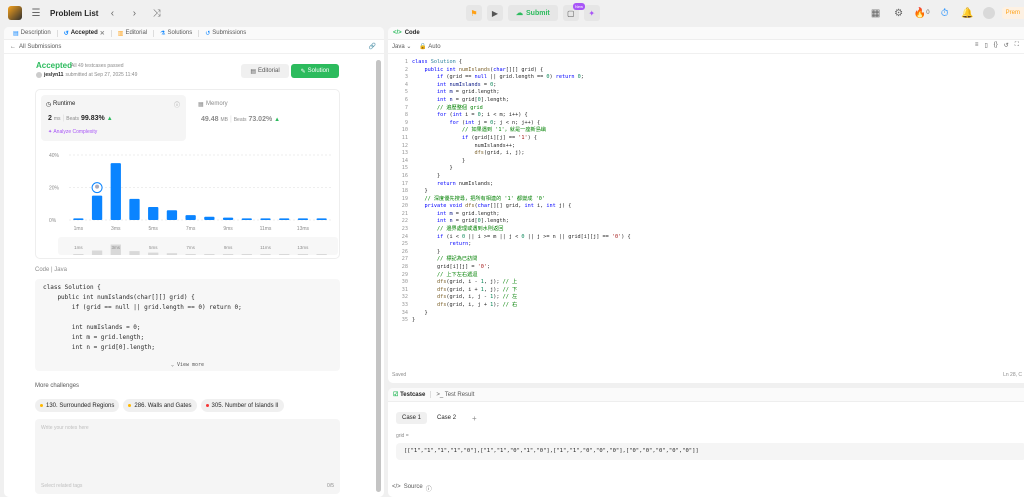 The image size is (1024, 497). I want to click on code-token: (grid, i, j +, so click(468, 305).